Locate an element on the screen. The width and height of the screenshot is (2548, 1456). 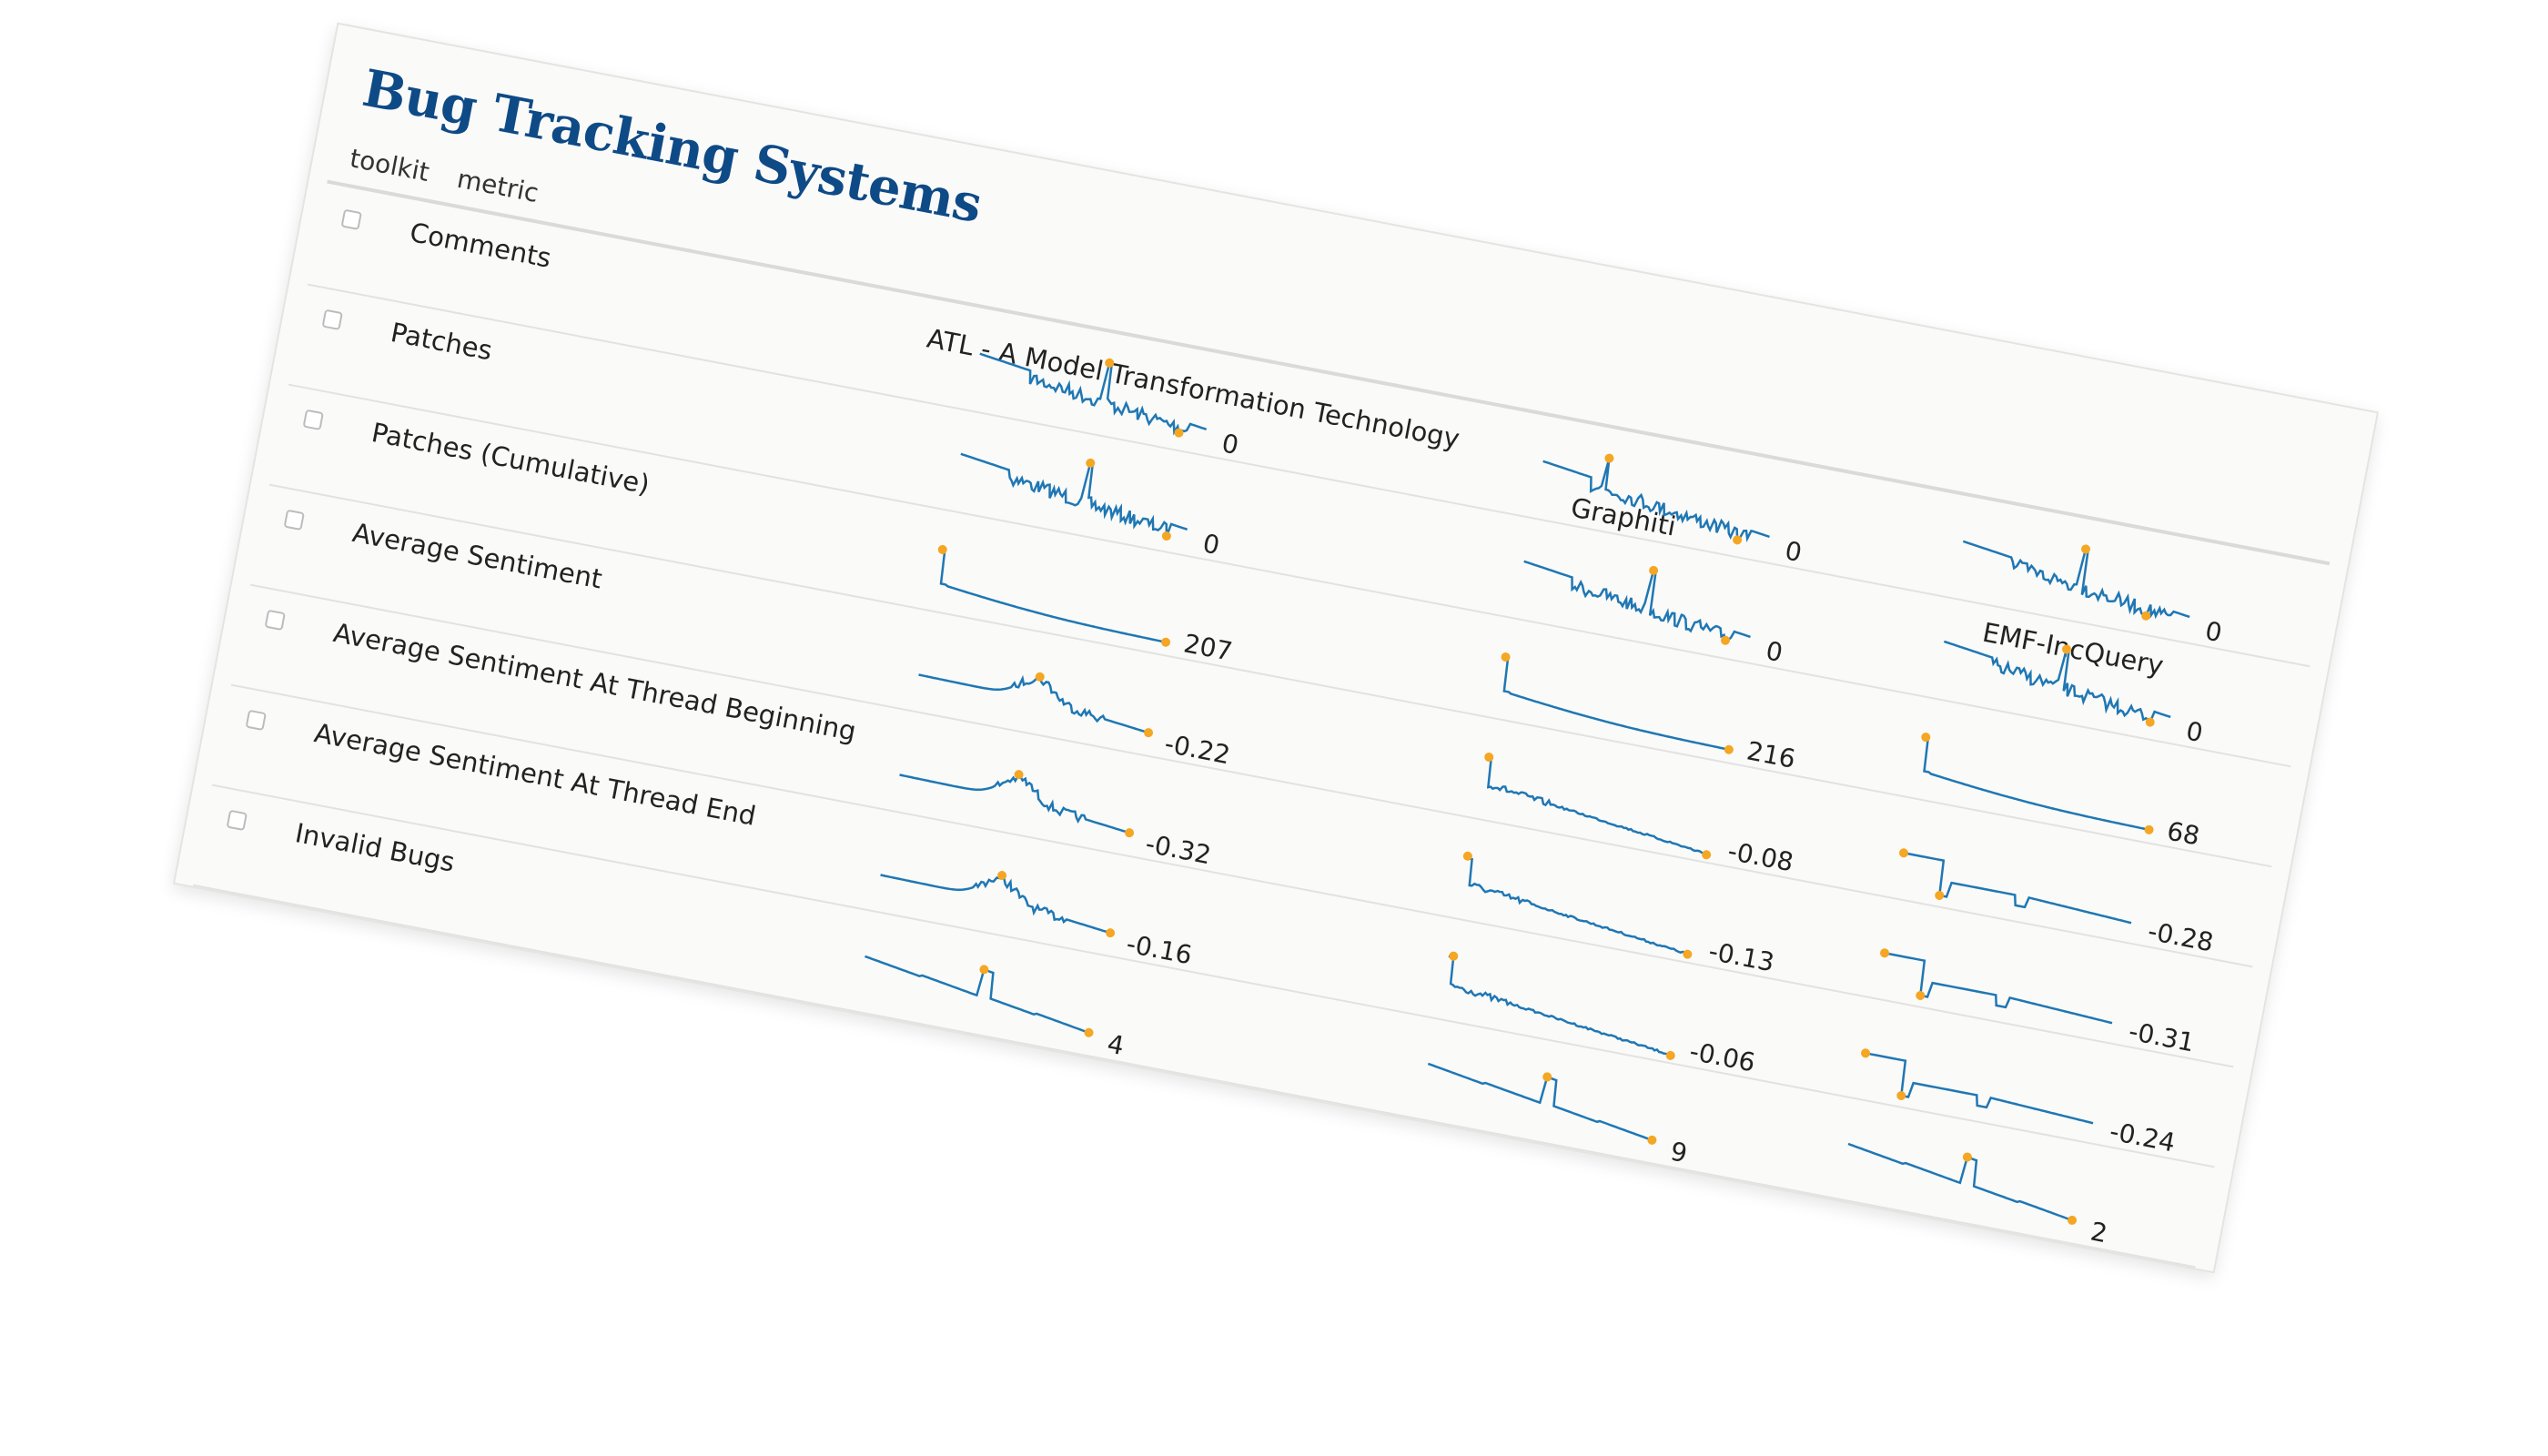
sparkline-value: 4 is located at coordinates (1116, 1045).